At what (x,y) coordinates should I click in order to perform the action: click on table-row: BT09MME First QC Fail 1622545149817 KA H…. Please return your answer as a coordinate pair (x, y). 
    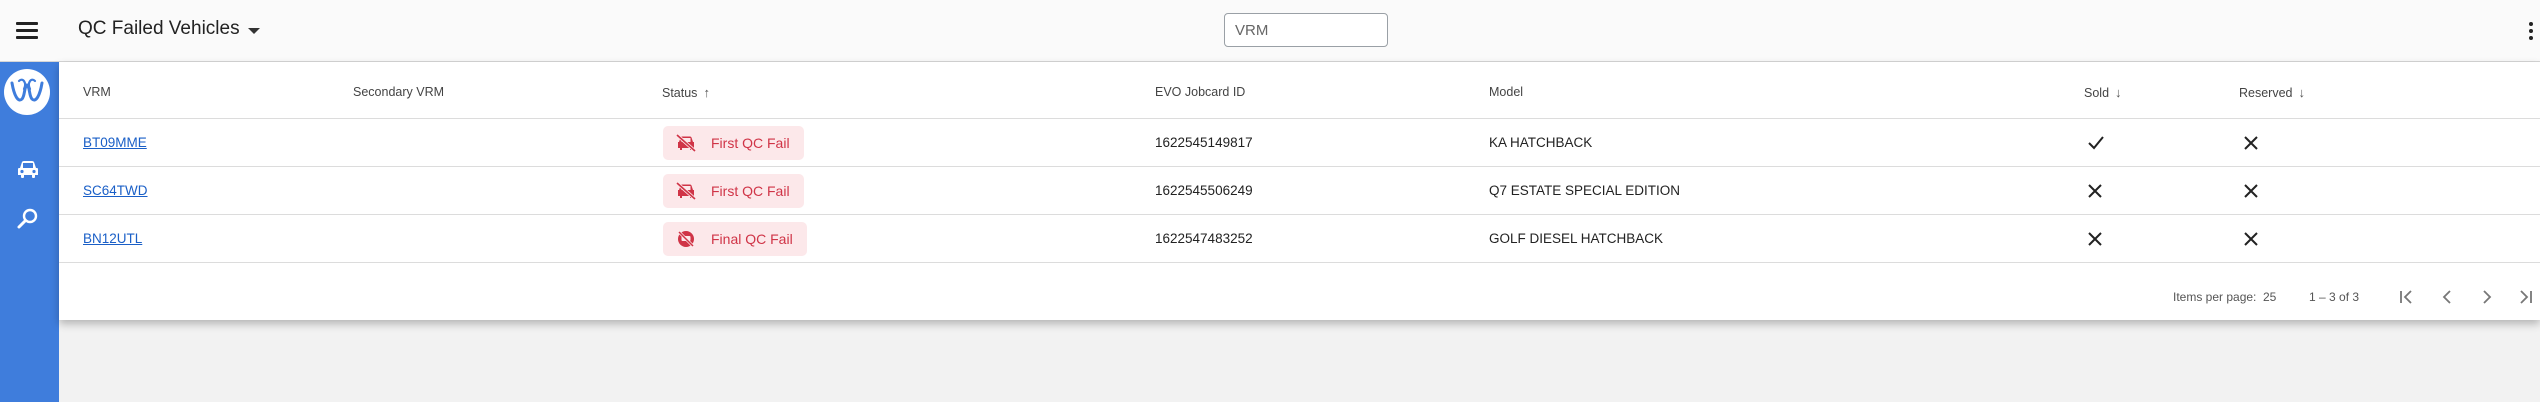
    Looking at the image, I should click on (1299, 143).